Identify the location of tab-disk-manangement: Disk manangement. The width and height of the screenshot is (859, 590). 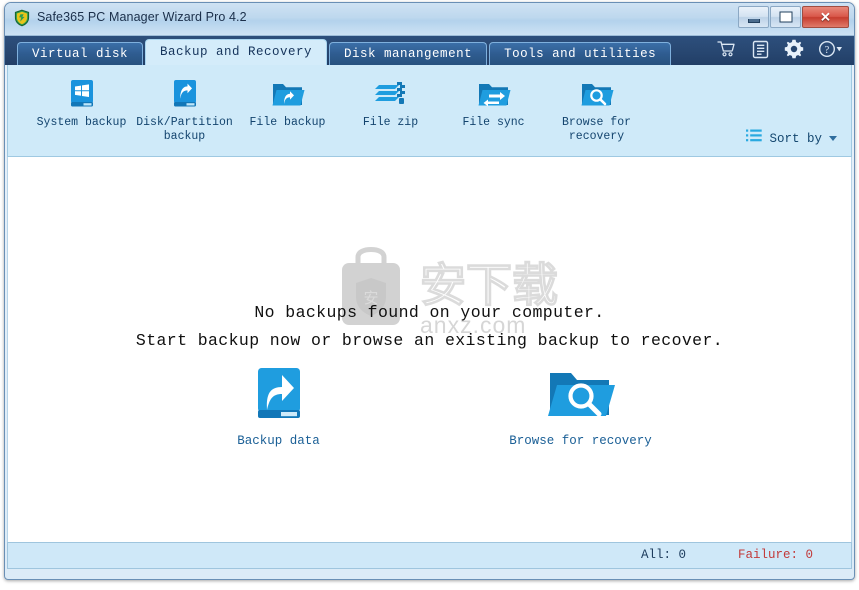
(408, 53).